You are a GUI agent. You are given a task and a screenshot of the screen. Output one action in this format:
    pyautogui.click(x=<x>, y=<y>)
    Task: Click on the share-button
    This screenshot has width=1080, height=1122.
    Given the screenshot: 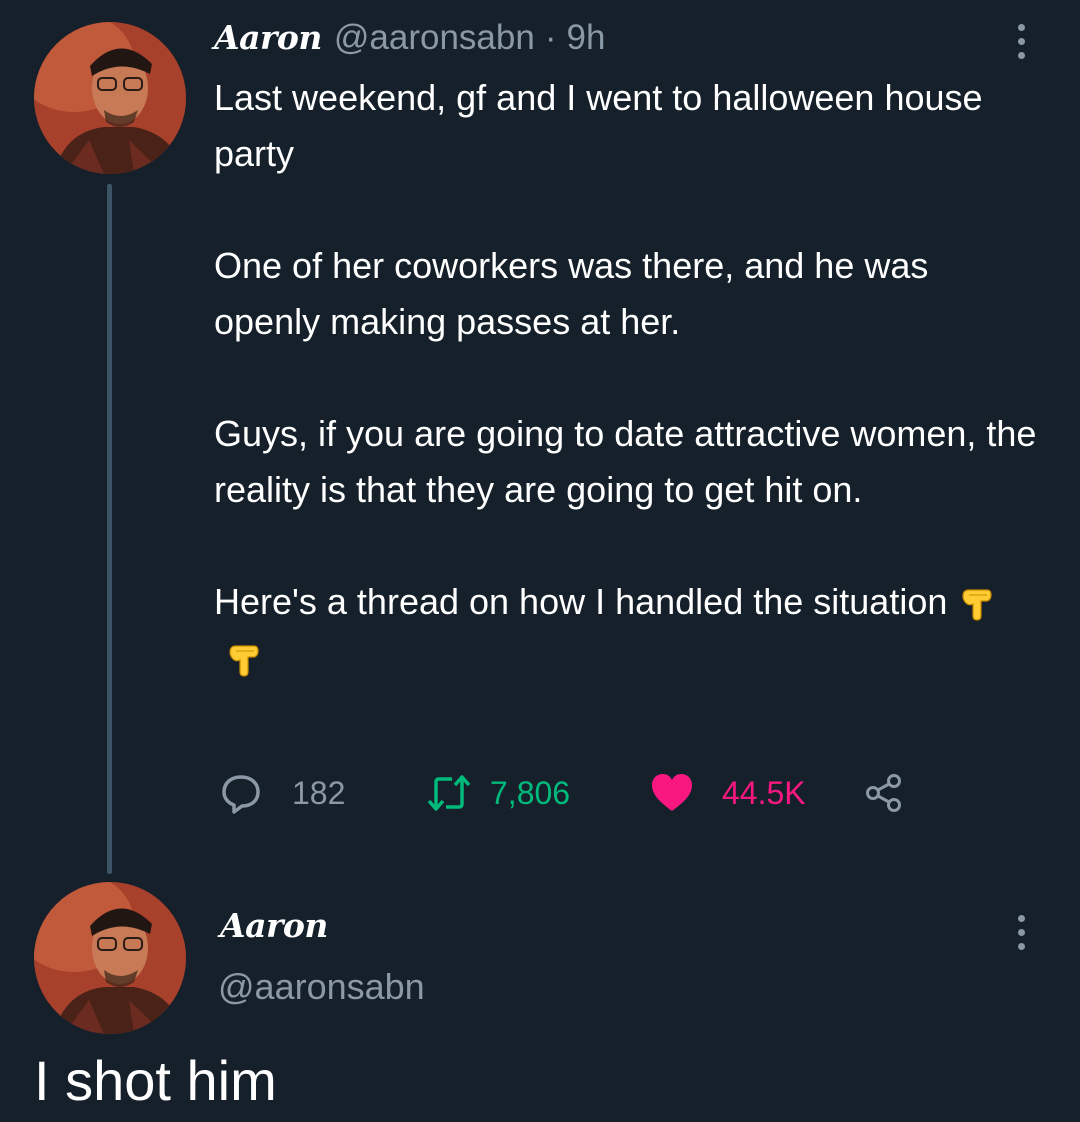 What is the action you would take?
    pyautogui.click(x=885, y=793)
    